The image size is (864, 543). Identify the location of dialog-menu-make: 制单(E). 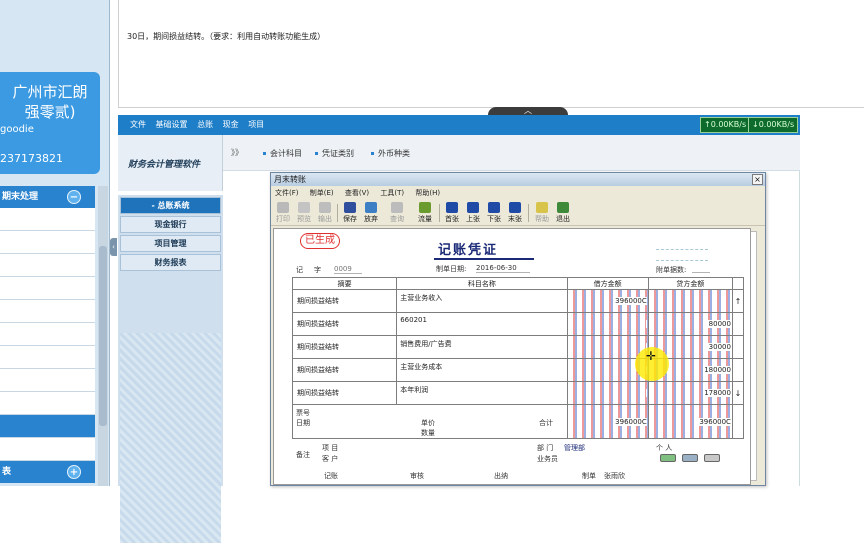
(322, 193).